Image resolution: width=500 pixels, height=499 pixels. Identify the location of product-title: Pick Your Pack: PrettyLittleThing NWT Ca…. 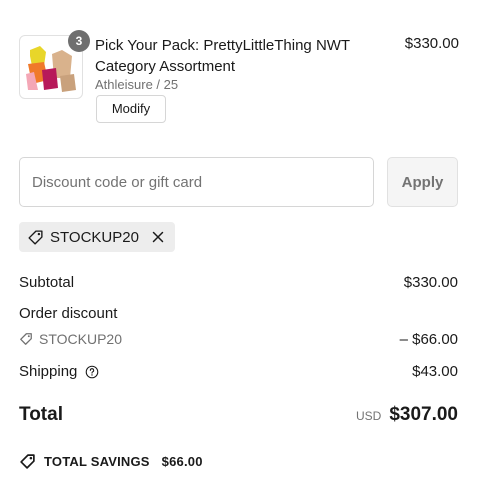
(222, 56).